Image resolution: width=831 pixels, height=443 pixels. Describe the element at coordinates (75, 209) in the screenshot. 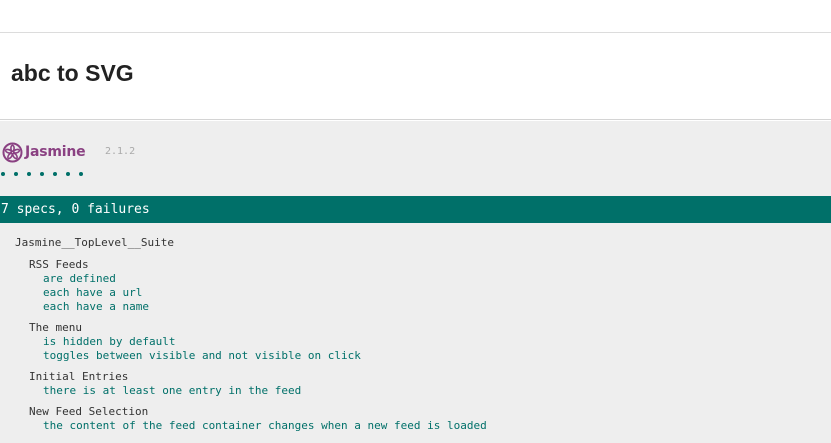

I see `result-summary: 7 specs, 0 failures` at that location.